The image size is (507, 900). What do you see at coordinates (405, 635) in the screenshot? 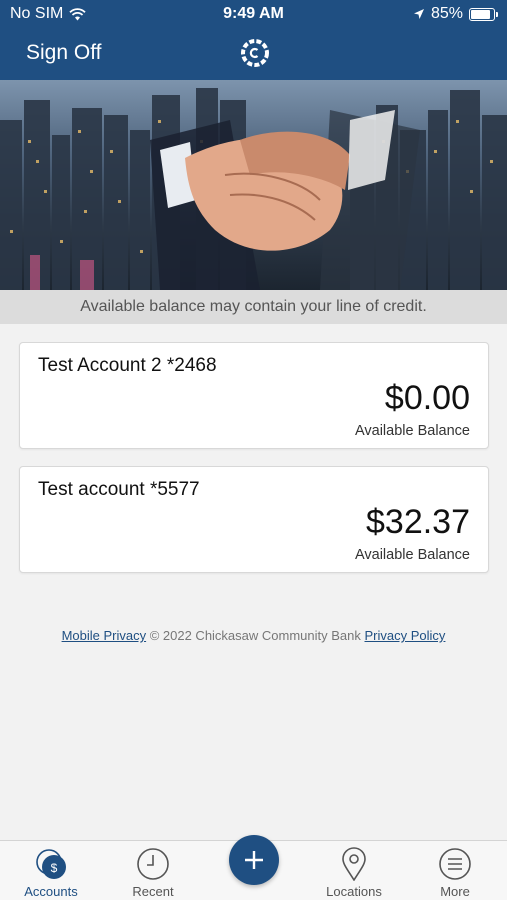
I see `privacy-policy-link: Privacy Policy` at bounding box center [405, 635].